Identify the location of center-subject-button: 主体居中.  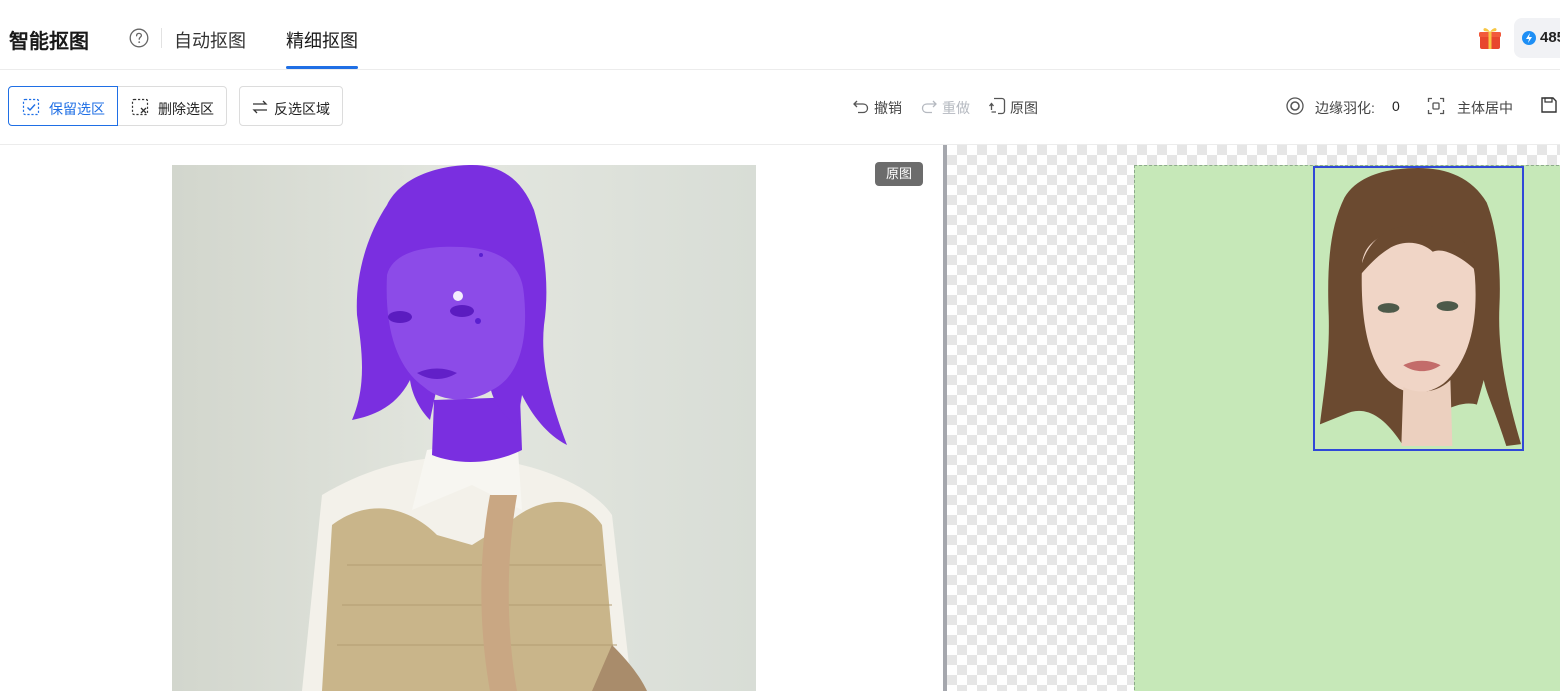
(1472, 106).